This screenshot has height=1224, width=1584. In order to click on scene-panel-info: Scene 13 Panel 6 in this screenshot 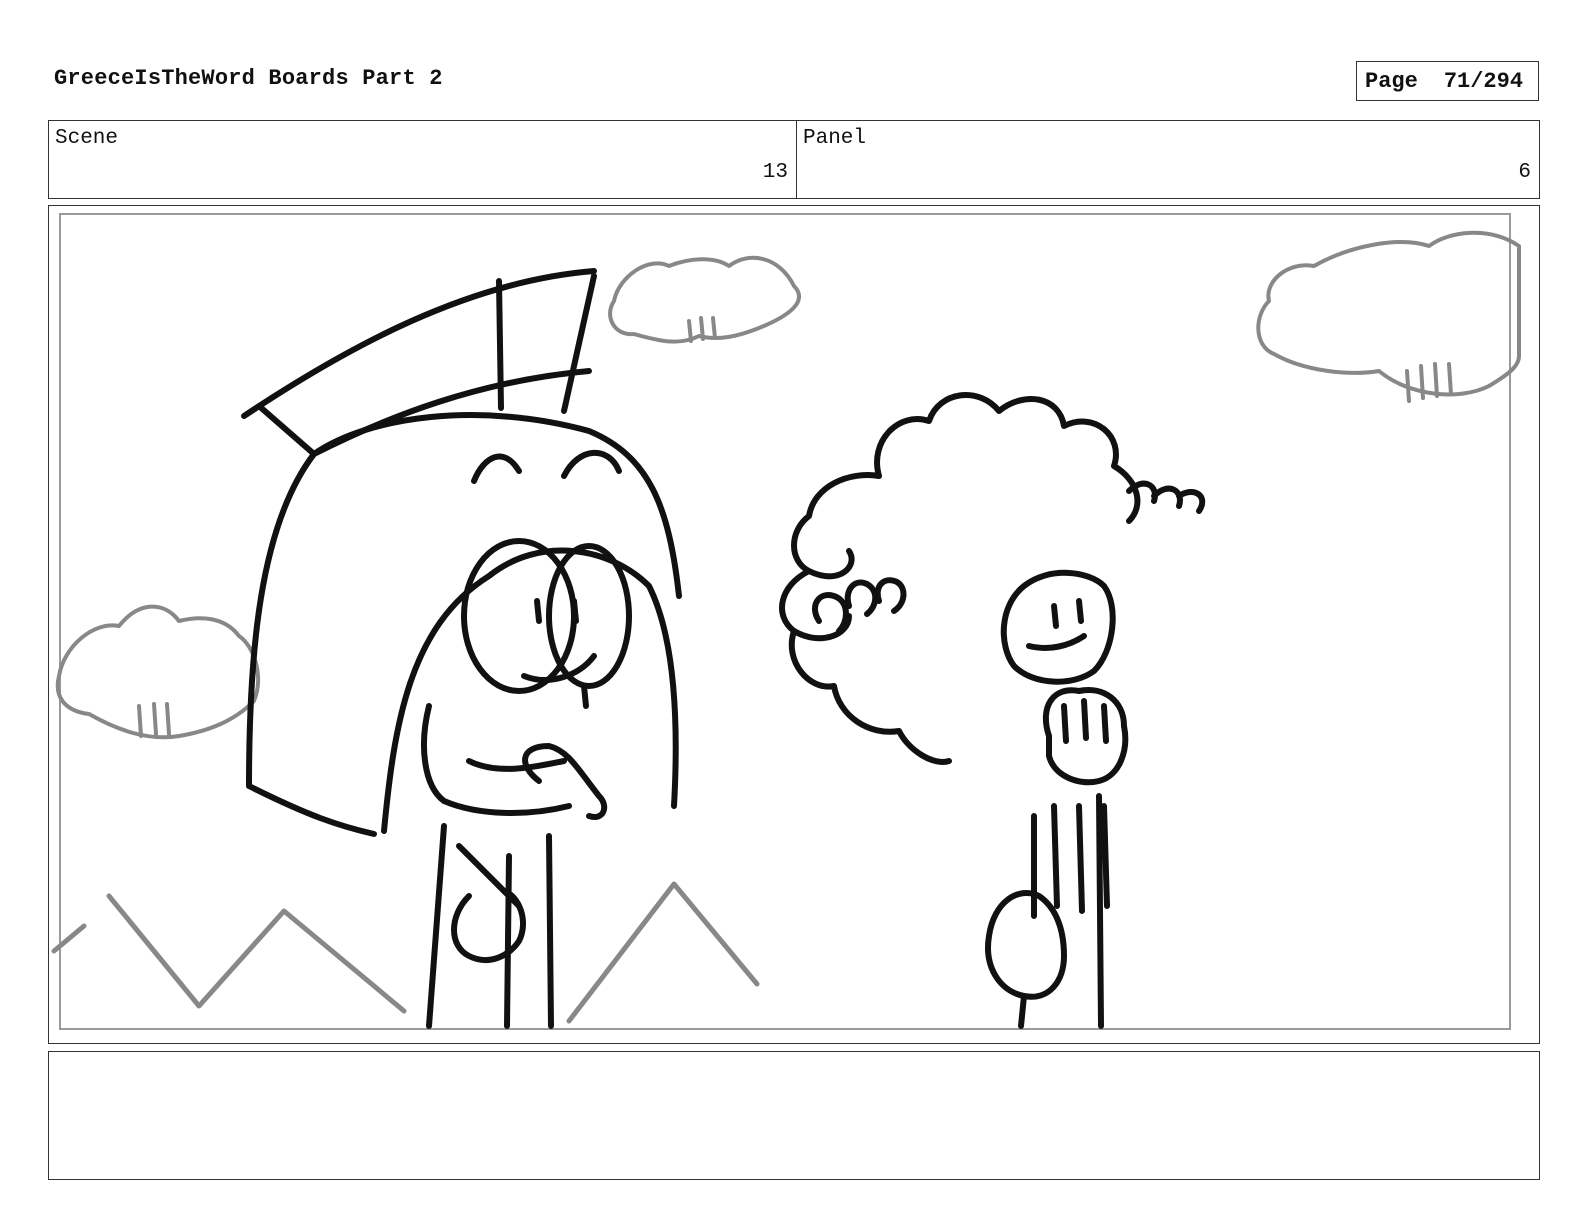, I will do `click(794, 159)`.